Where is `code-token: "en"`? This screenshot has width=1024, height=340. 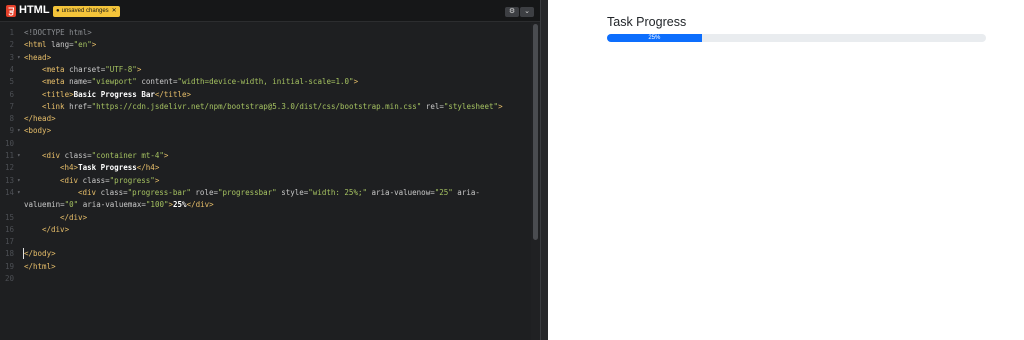 code-token: "en" is located at coordinates (82, 45).